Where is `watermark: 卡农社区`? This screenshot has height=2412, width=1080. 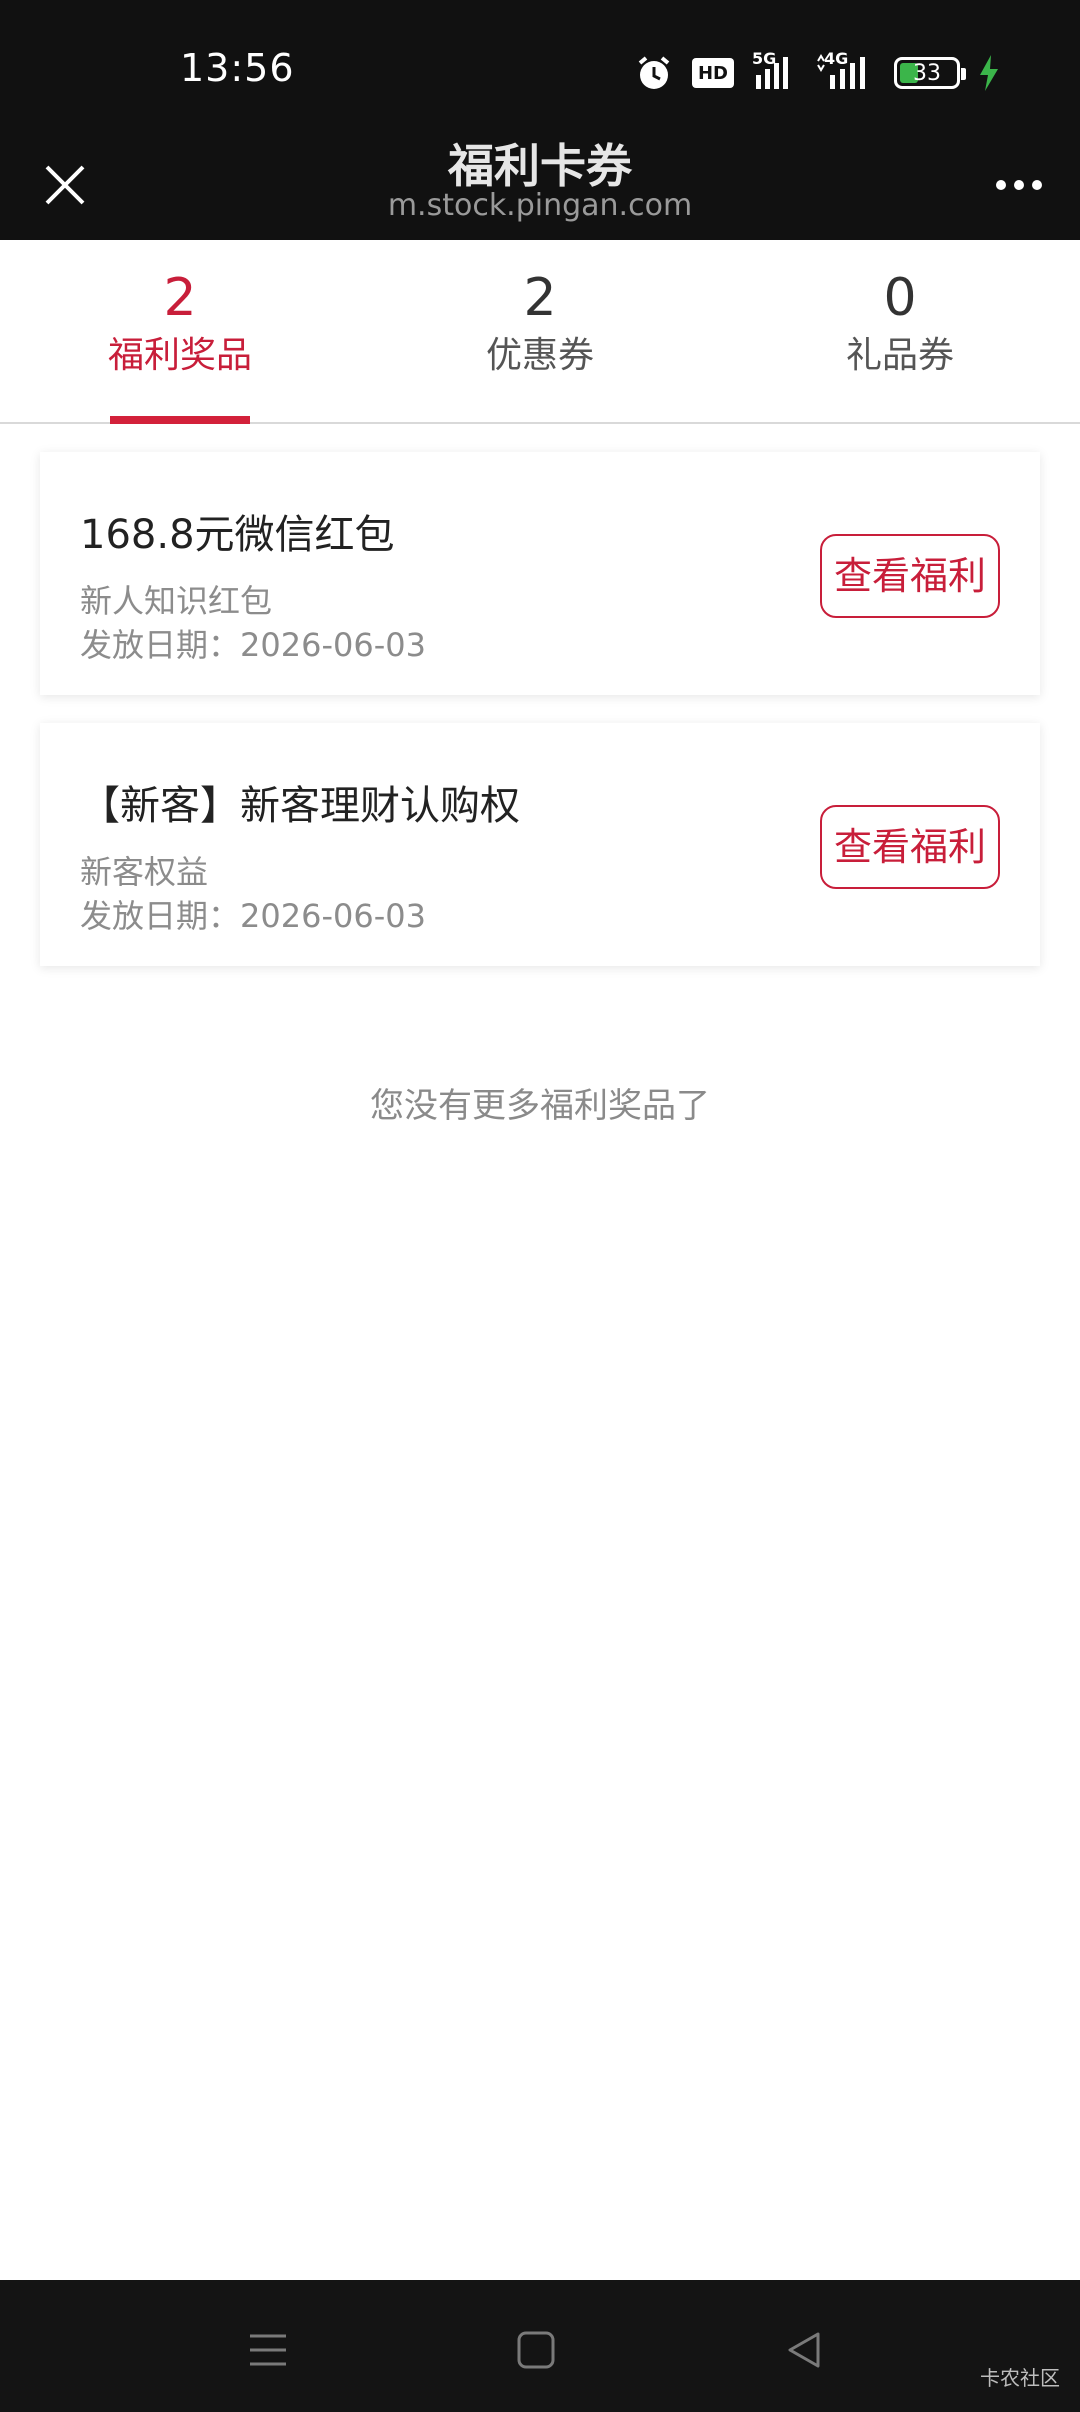 watermark: 卡农社区 is located at coordinates (1020, 2378).